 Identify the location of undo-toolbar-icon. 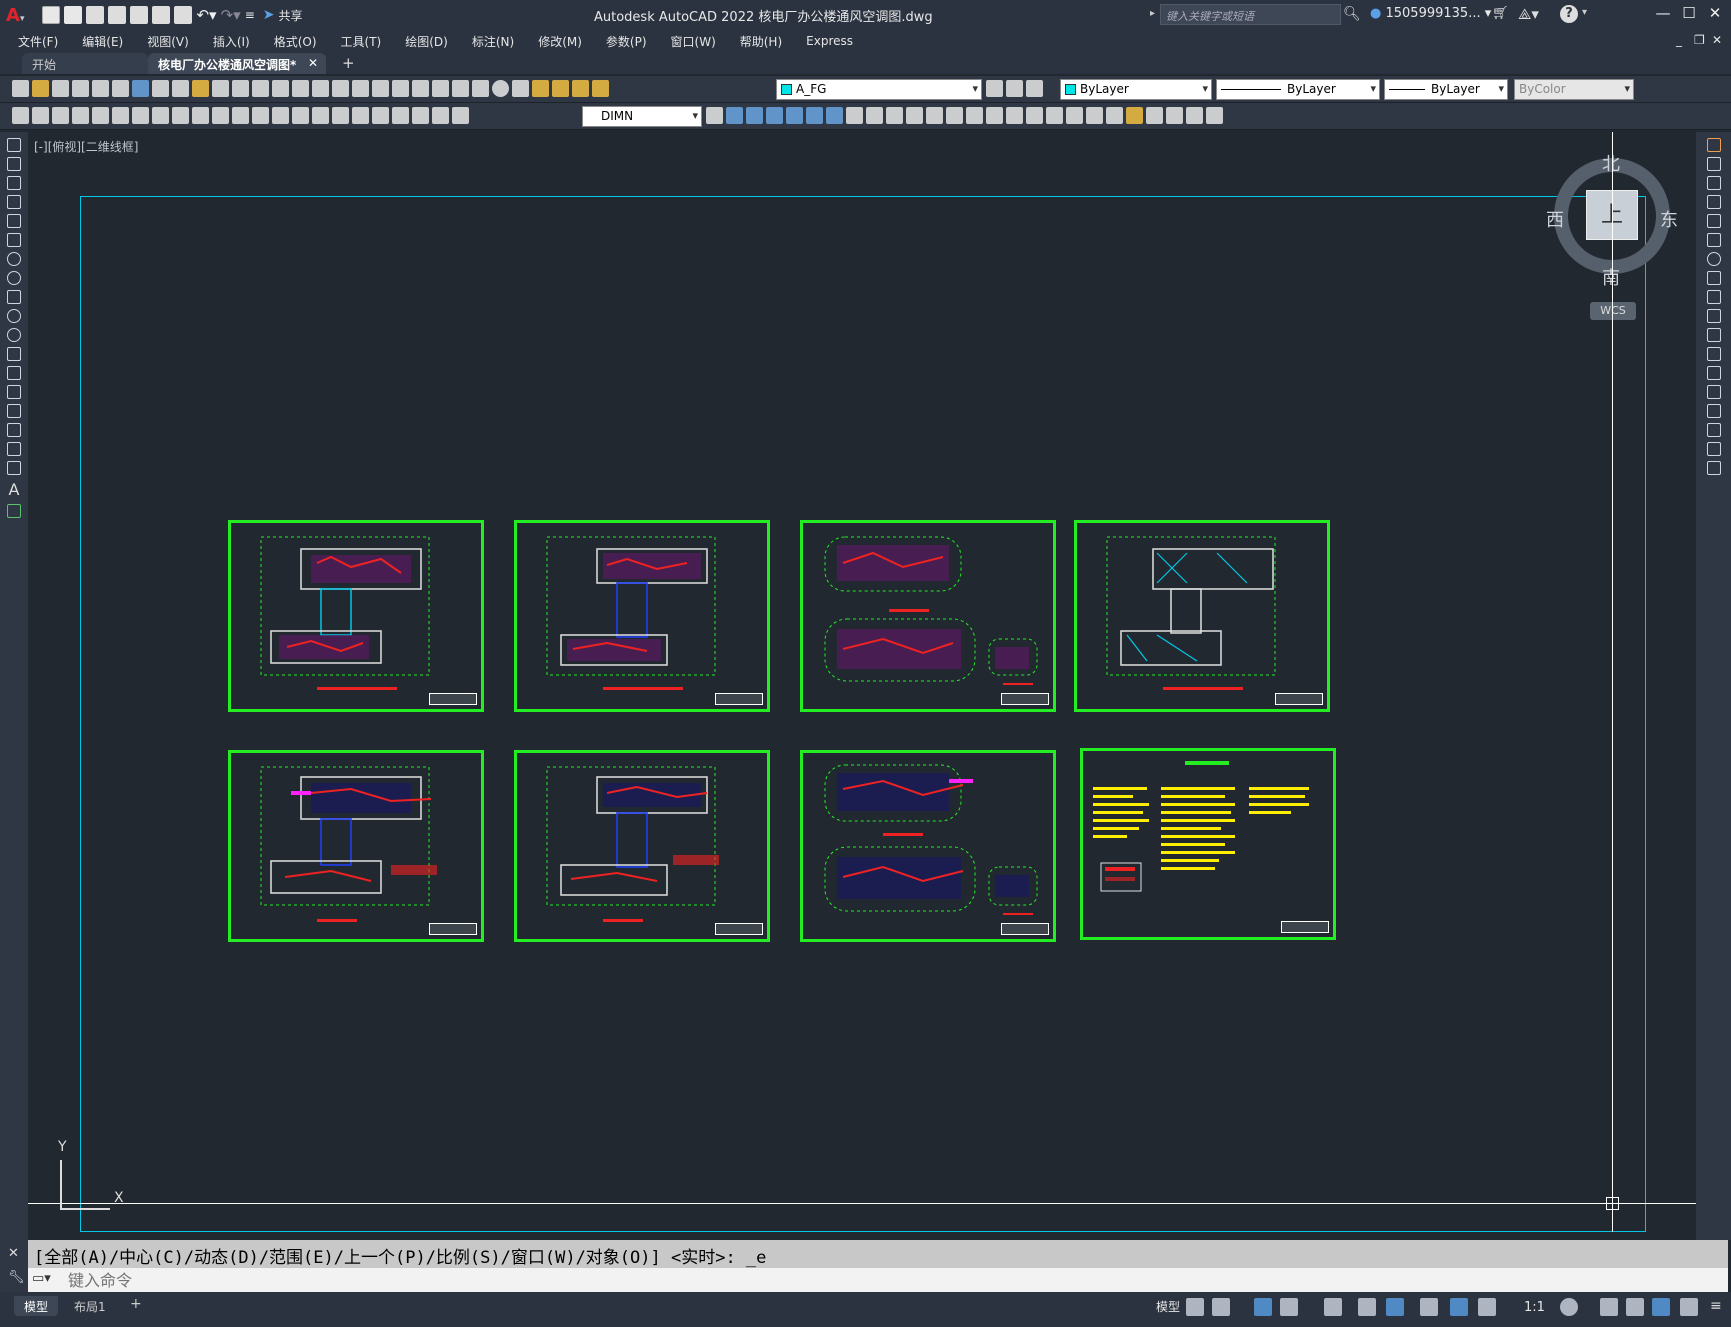
(260, 88).